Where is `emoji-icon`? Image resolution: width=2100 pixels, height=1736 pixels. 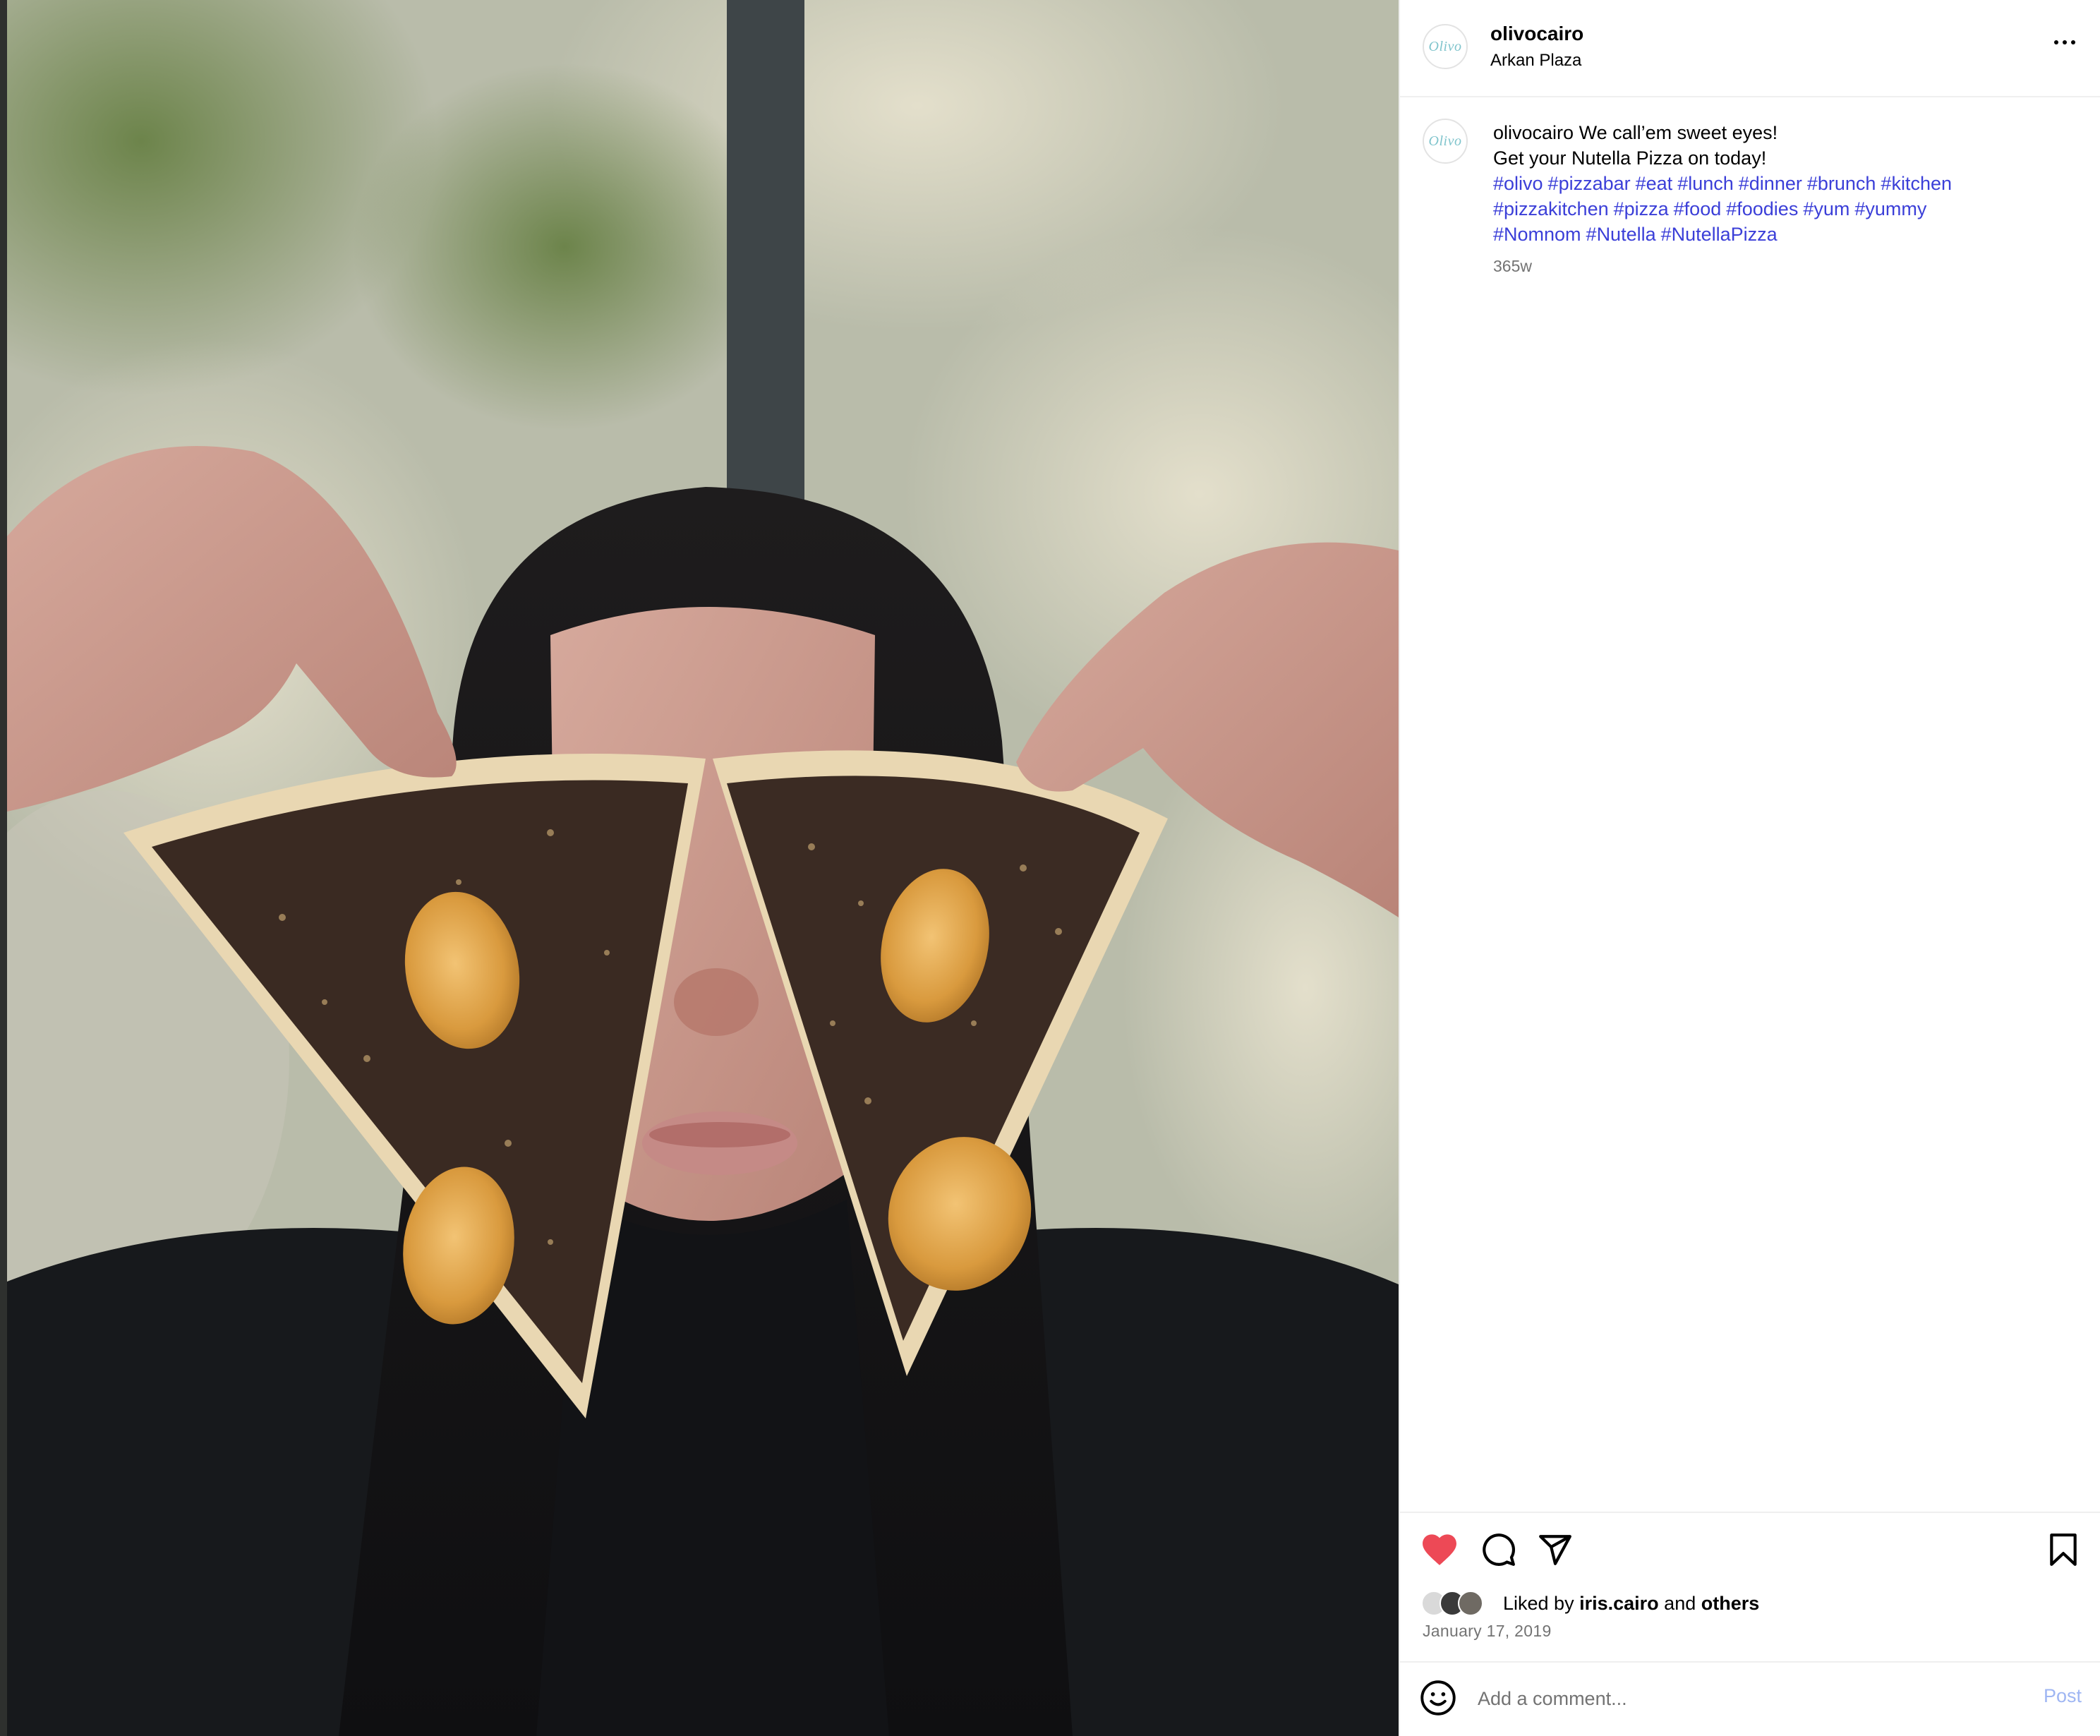 emoji-icon is located at coordinates (1438, 1698).